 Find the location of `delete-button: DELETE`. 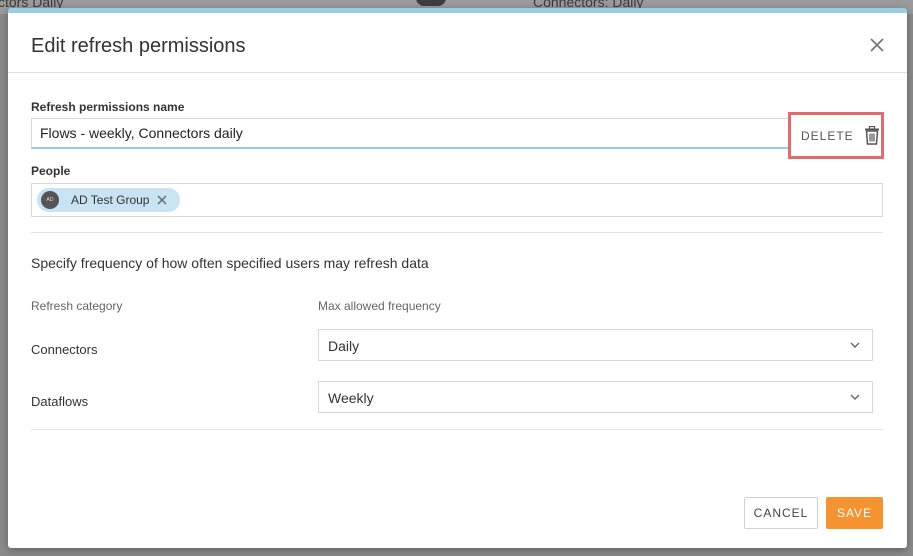

delete-button: DELETE is located at coordinates (836, 135).